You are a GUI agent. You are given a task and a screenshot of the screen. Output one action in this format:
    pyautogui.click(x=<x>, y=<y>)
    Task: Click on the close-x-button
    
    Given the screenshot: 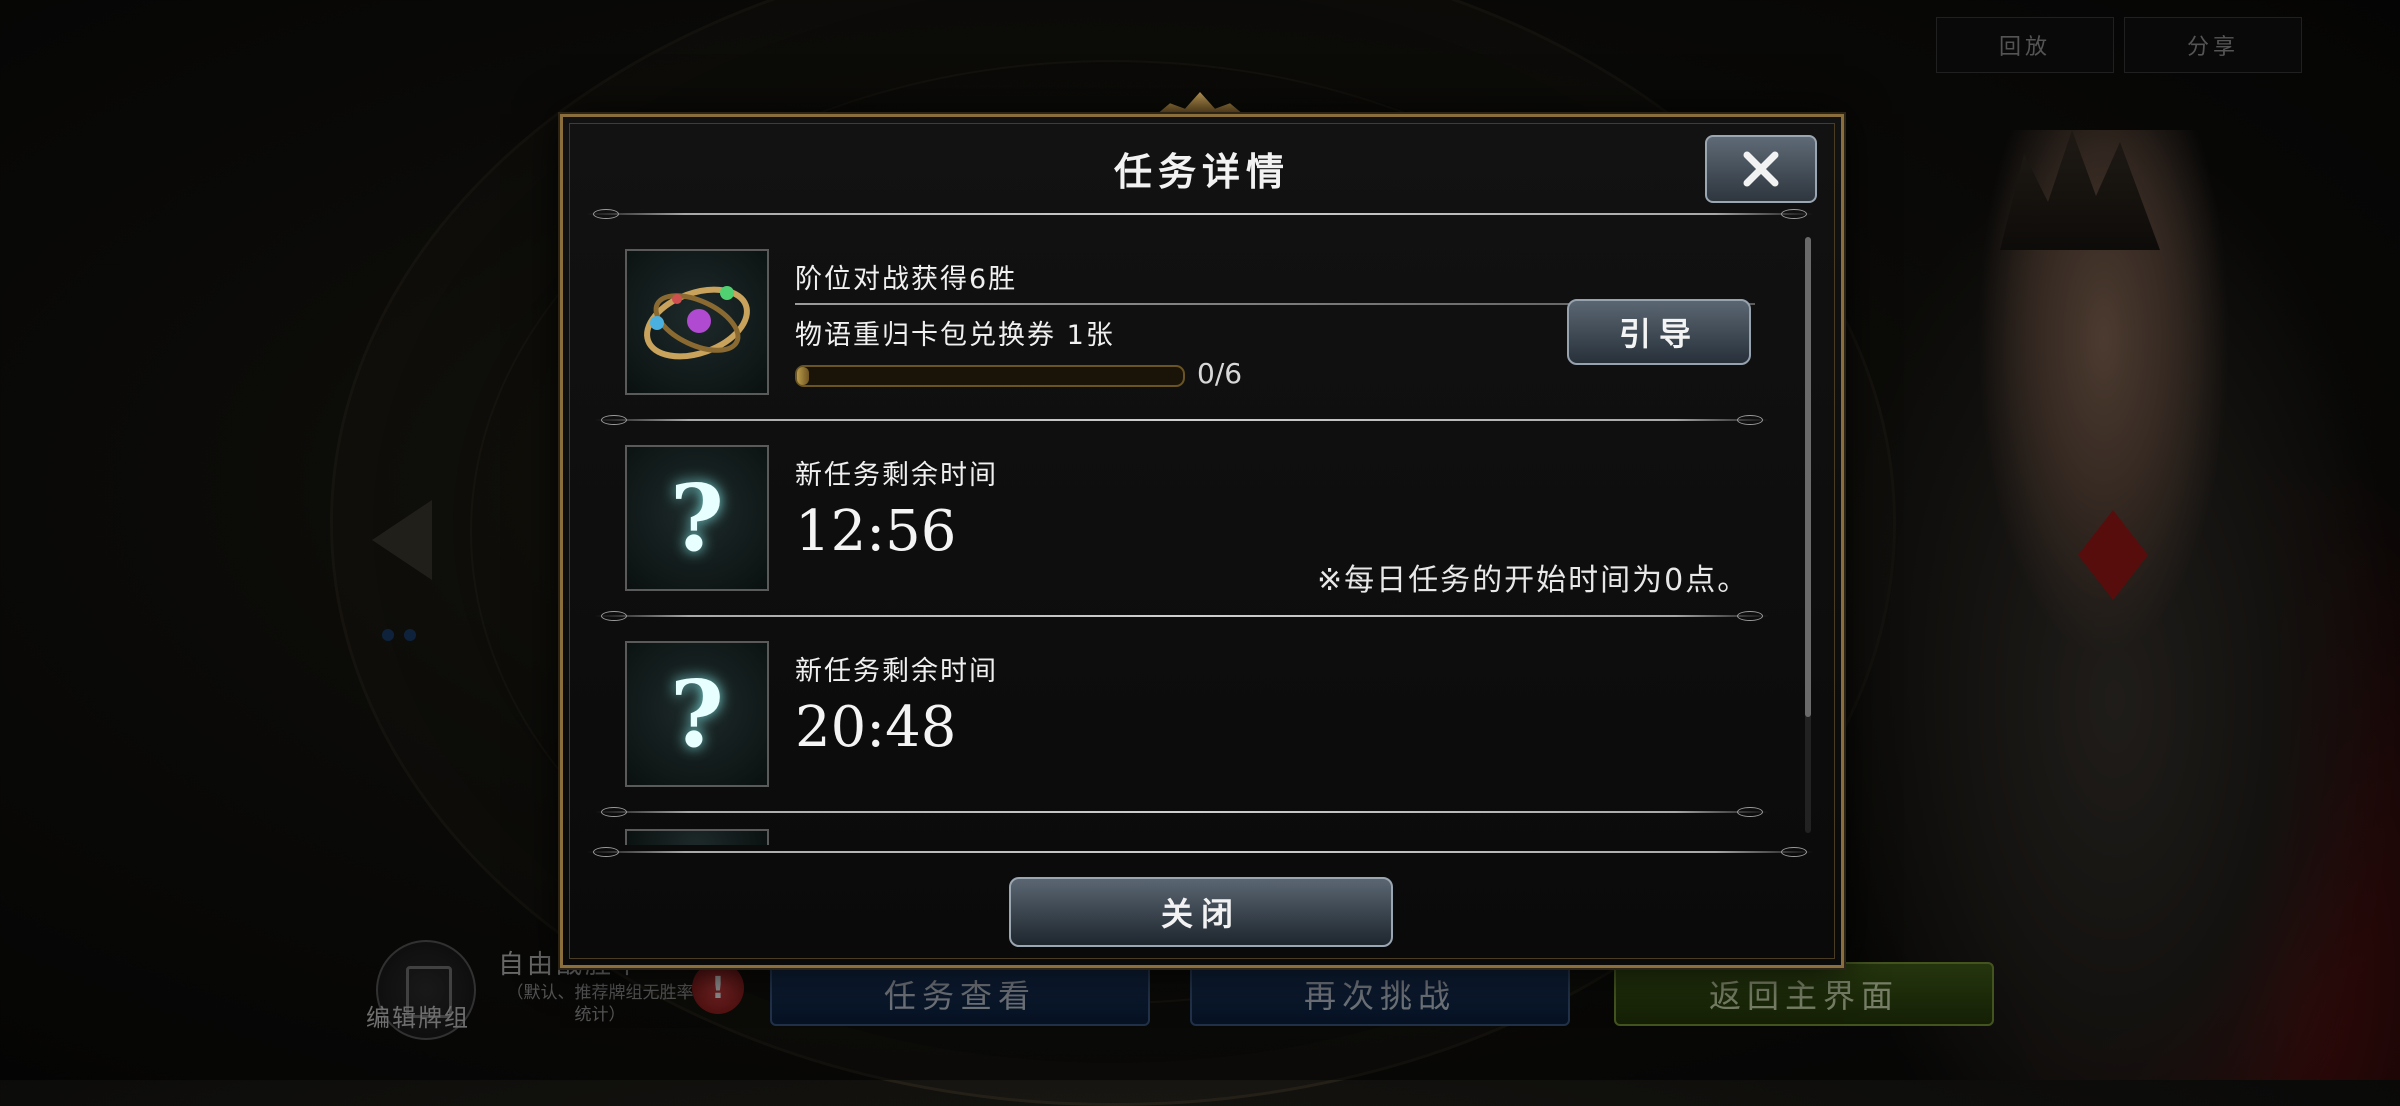 What is the action you would take?
    pyautogui.click(x=1761, y=169)
    